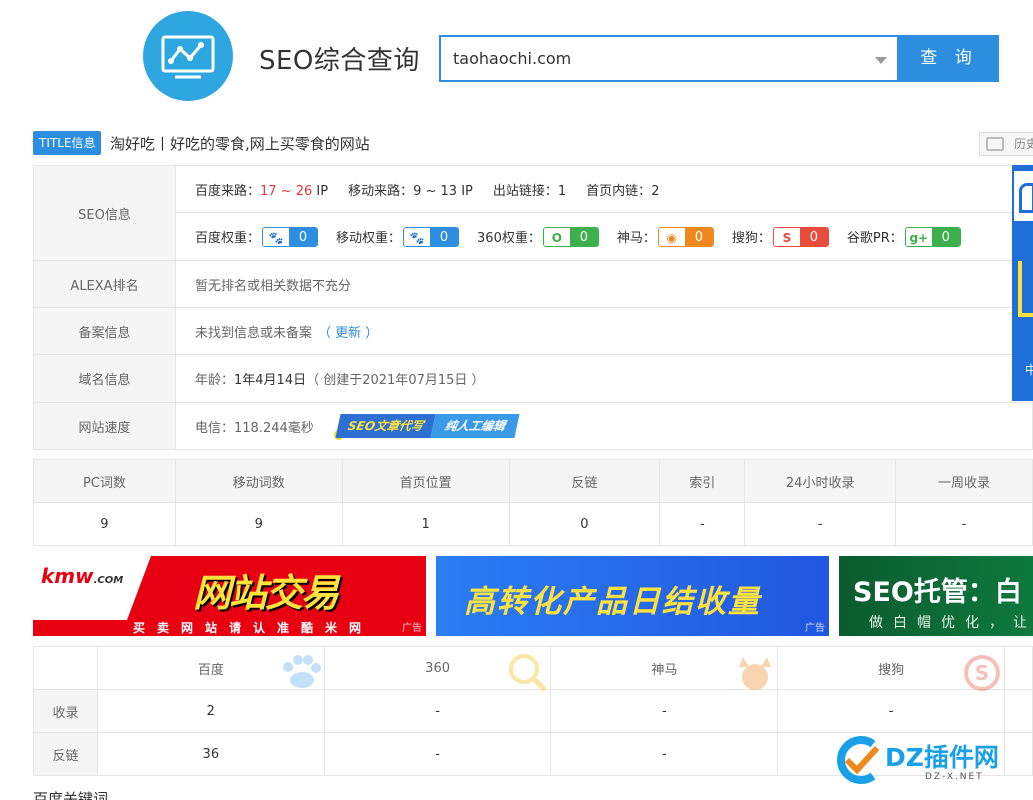  Describe the element at coordinates (105, 426) in the screenshot. I see `speed-label: 网站速度` at that location.